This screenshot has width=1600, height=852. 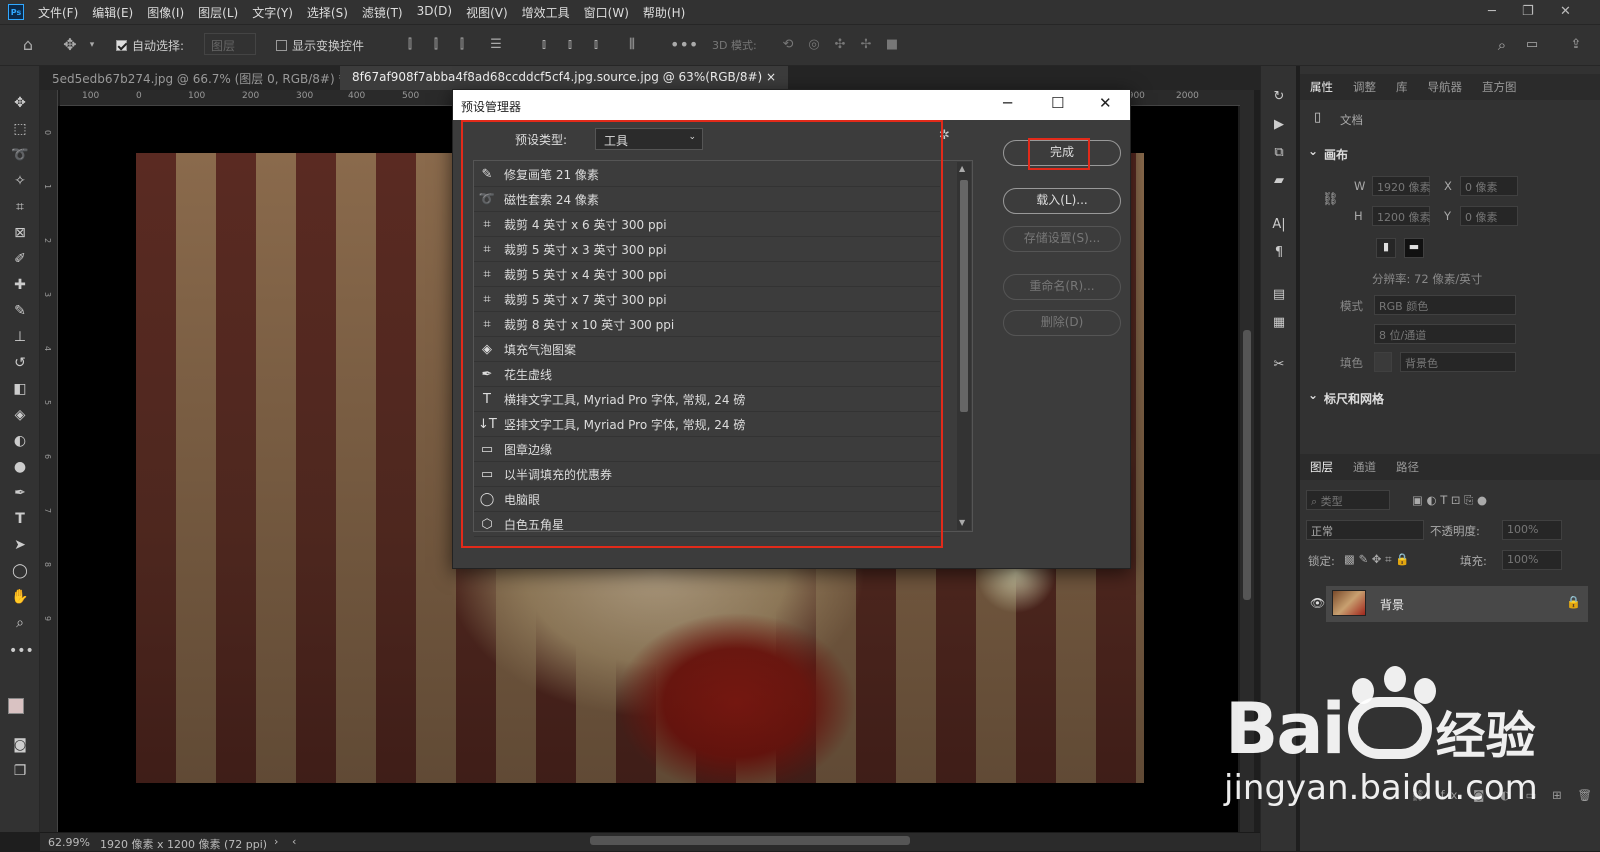 What do you see at coordinates (1279, 125) in the screenshot?
I see `actions-play-icon: ▶` at bounding box center [1279, 125].